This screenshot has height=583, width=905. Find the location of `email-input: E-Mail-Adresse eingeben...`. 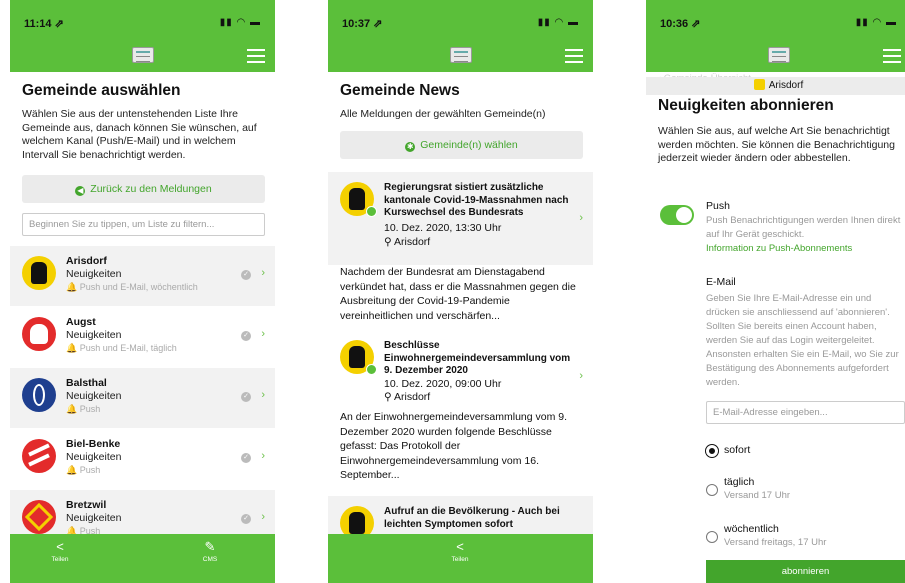

email-input: E-Mail-Adresse eingeben... is located at coordinates (805, 412).